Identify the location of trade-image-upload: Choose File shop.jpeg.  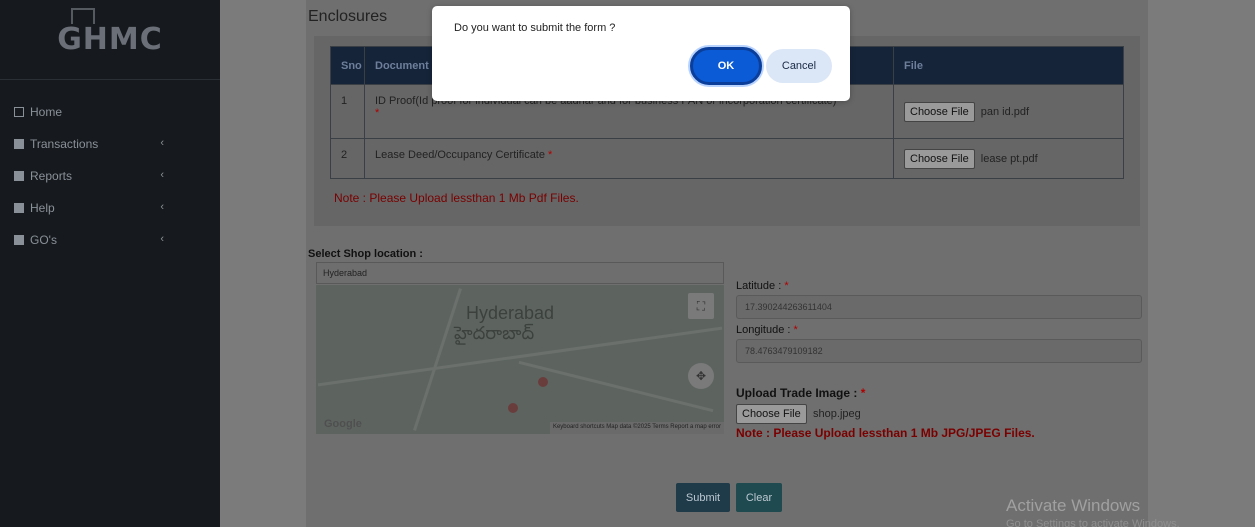
(798, 414).